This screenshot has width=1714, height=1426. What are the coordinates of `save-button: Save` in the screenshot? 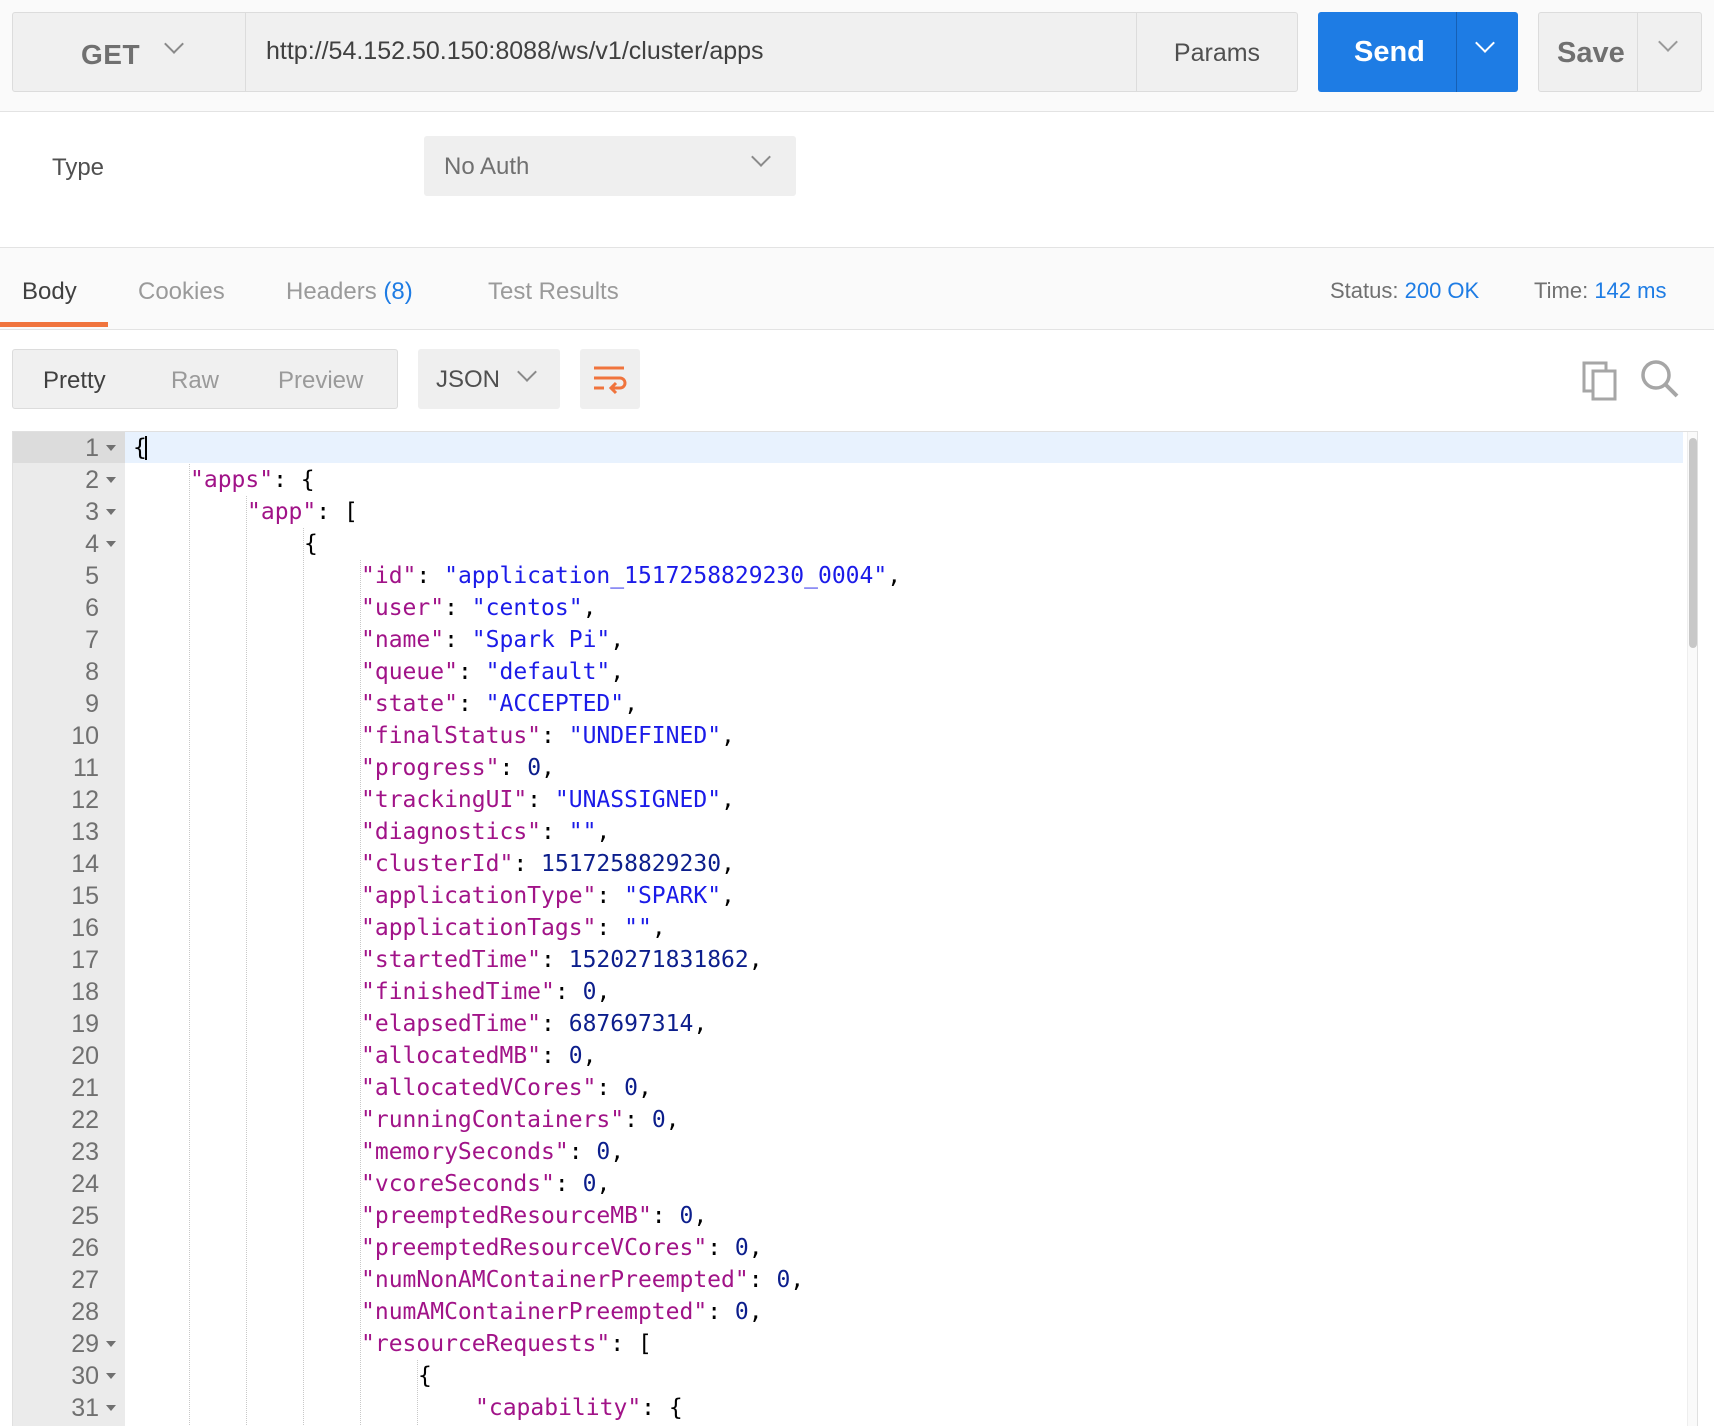 It's located at (1620, 52).